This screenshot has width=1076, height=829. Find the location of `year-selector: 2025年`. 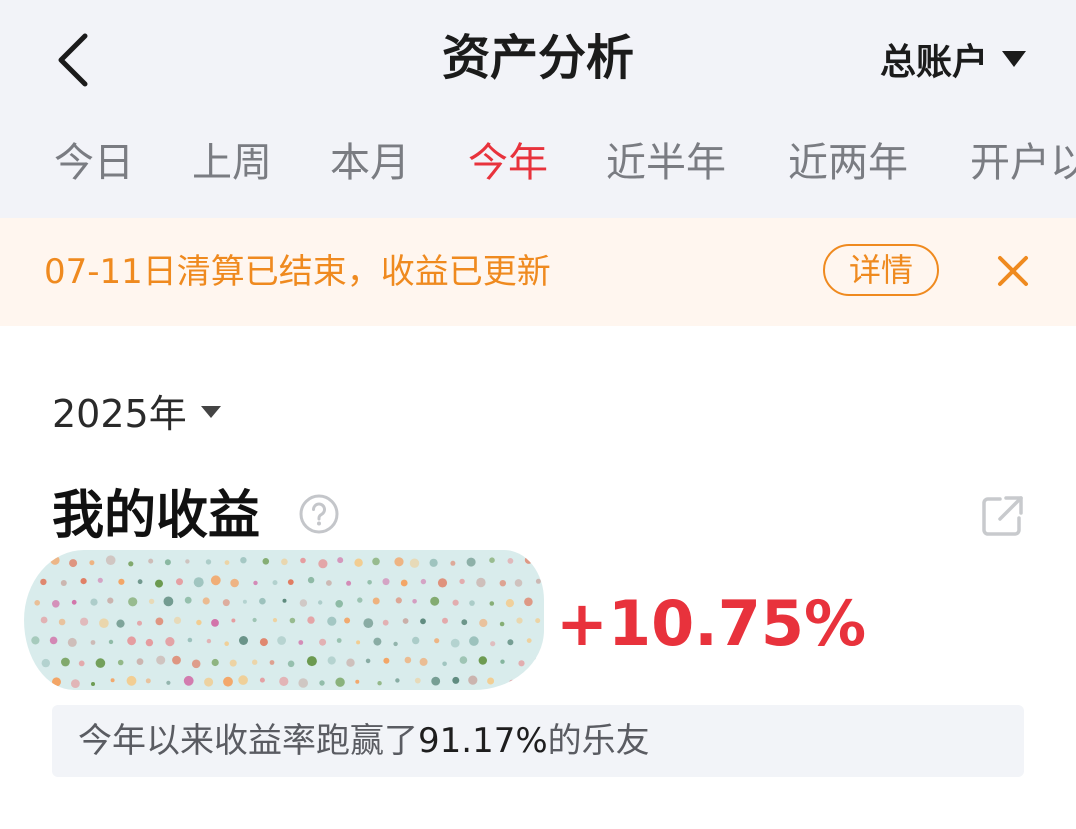

year-selector: 2025年 is located at coordinates (136, 410).